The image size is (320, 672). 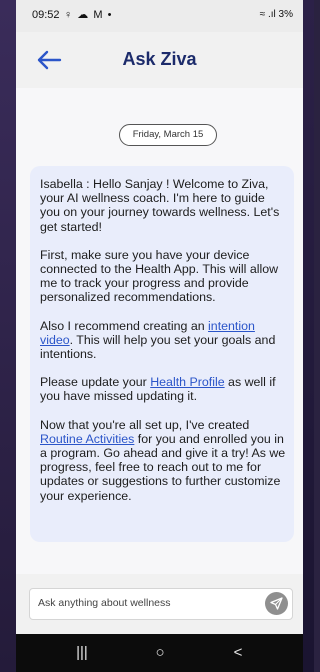 I want to click on status-bar: 09:52 ♀ ☁ M • ≈ .ıl 3%, so click(x=159, y=16).